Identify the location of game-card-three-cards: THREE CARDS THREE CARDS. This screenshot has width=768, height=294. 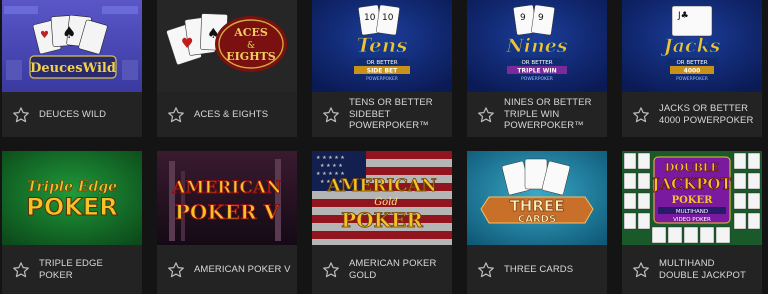
(537, 222).